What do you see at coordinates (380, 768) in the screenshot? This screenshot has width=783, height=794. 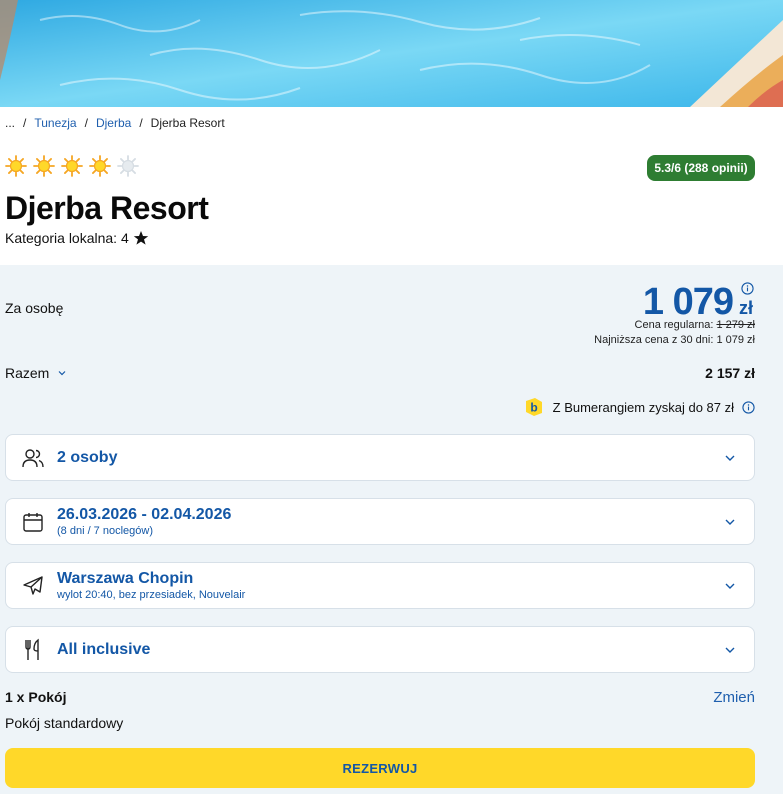 I see `book-button: REZERWUJ` at bounding box center [380, 768].